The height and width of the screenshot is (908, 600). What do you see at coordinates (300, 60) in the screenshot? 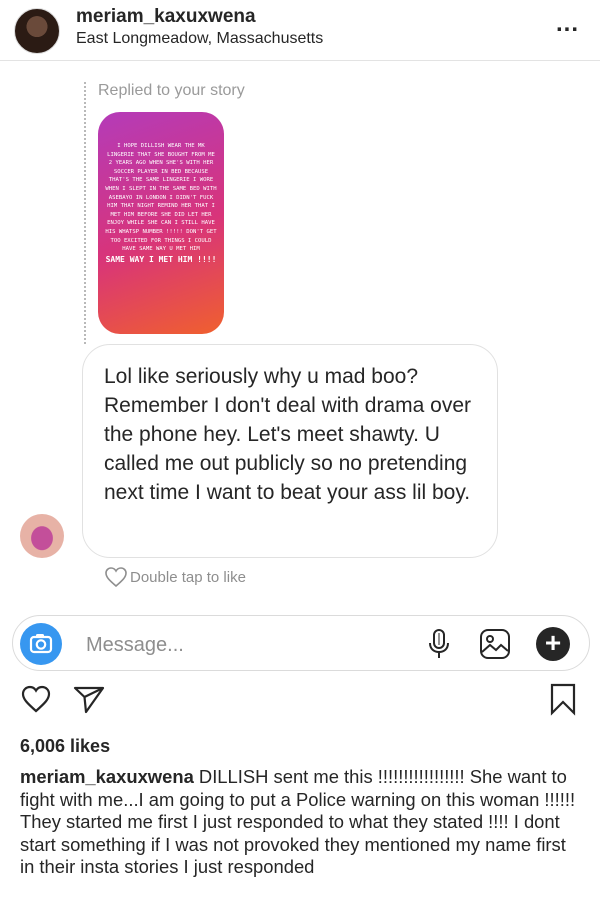
I see `header-divider` at bounding box center [300, 60].